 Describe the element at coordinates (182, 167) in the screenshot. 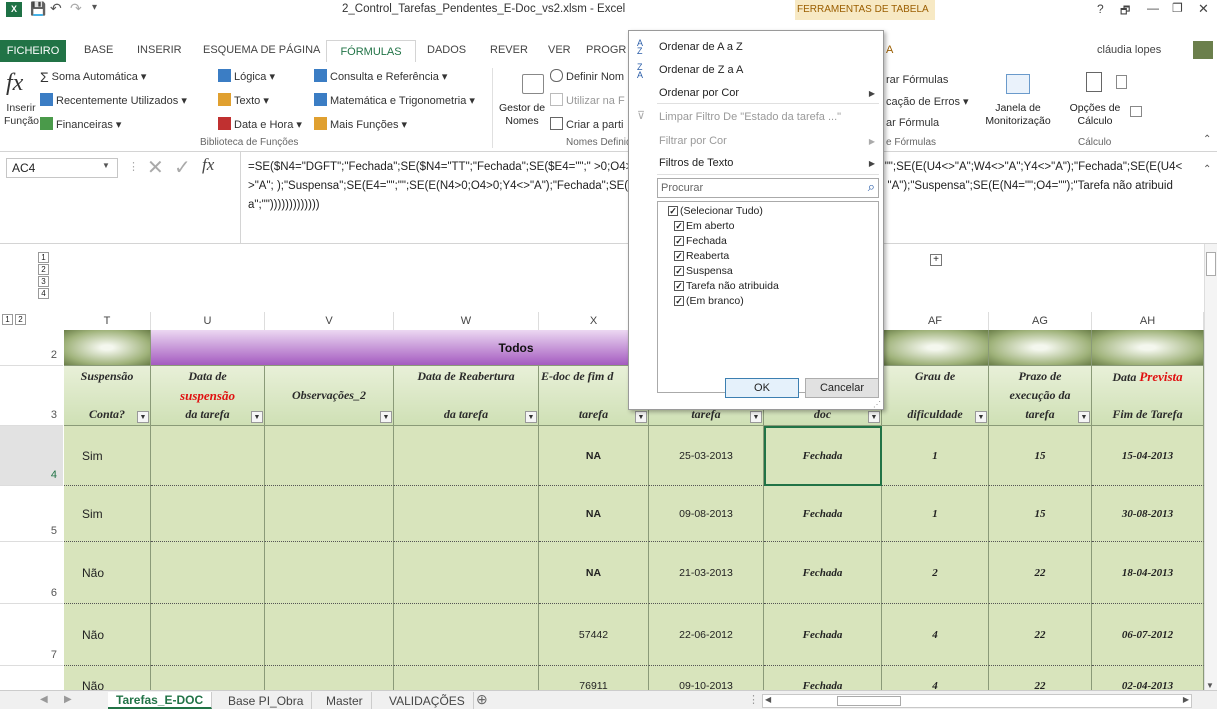

I see `confirm-entry-icon: ✓` at that location.